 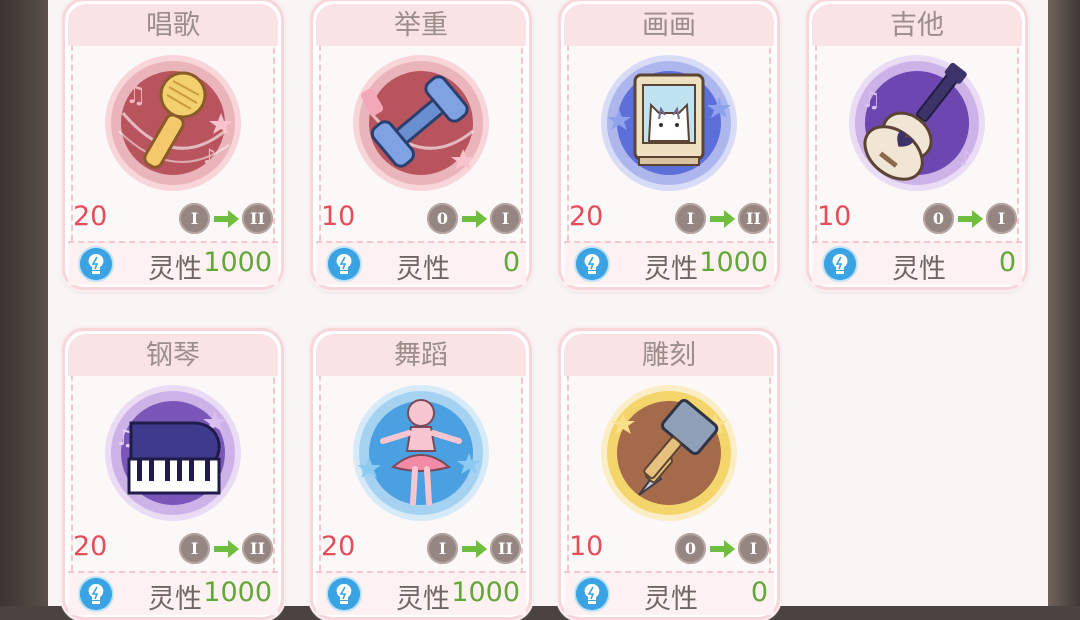 What do you see at coordinates (917, 25) in the screenshot?
I see `skill-name: 吉他` at bounding box center [917, 25].